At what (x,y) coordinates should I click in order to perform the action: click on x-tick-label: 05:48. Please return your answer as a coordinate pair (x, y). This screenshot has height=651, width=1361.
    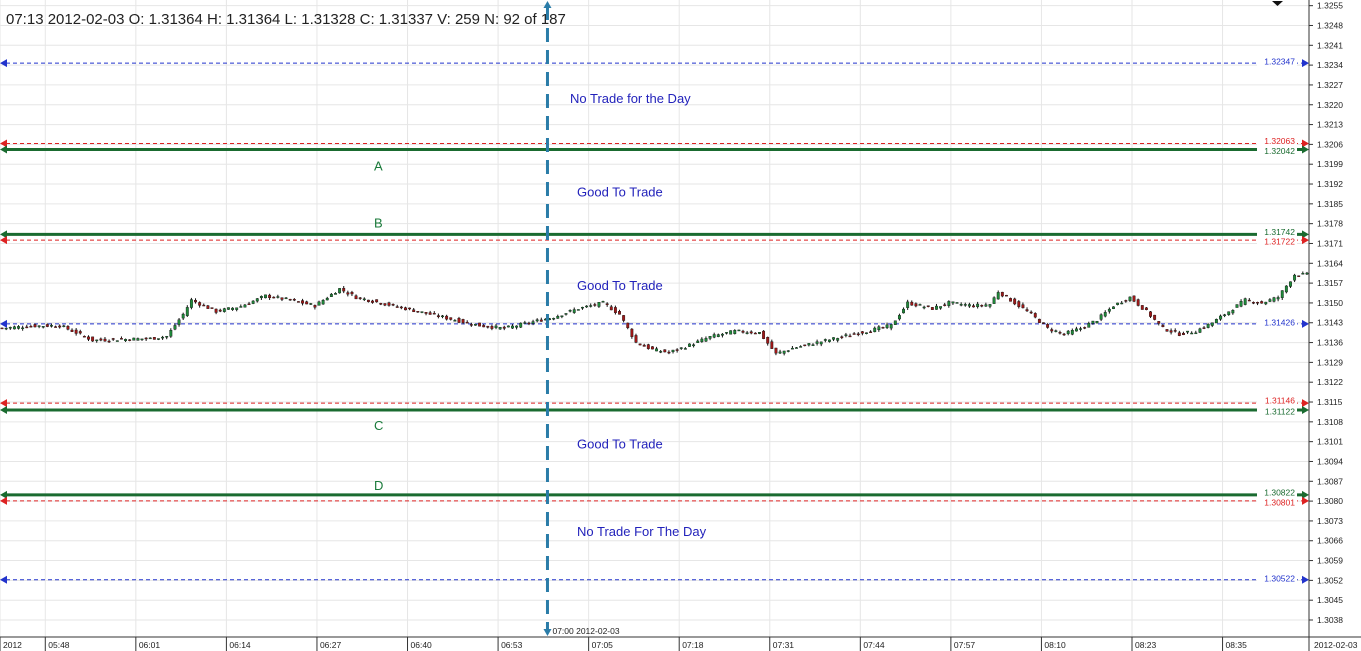
    Looking at the image, I should click on (59, 645).